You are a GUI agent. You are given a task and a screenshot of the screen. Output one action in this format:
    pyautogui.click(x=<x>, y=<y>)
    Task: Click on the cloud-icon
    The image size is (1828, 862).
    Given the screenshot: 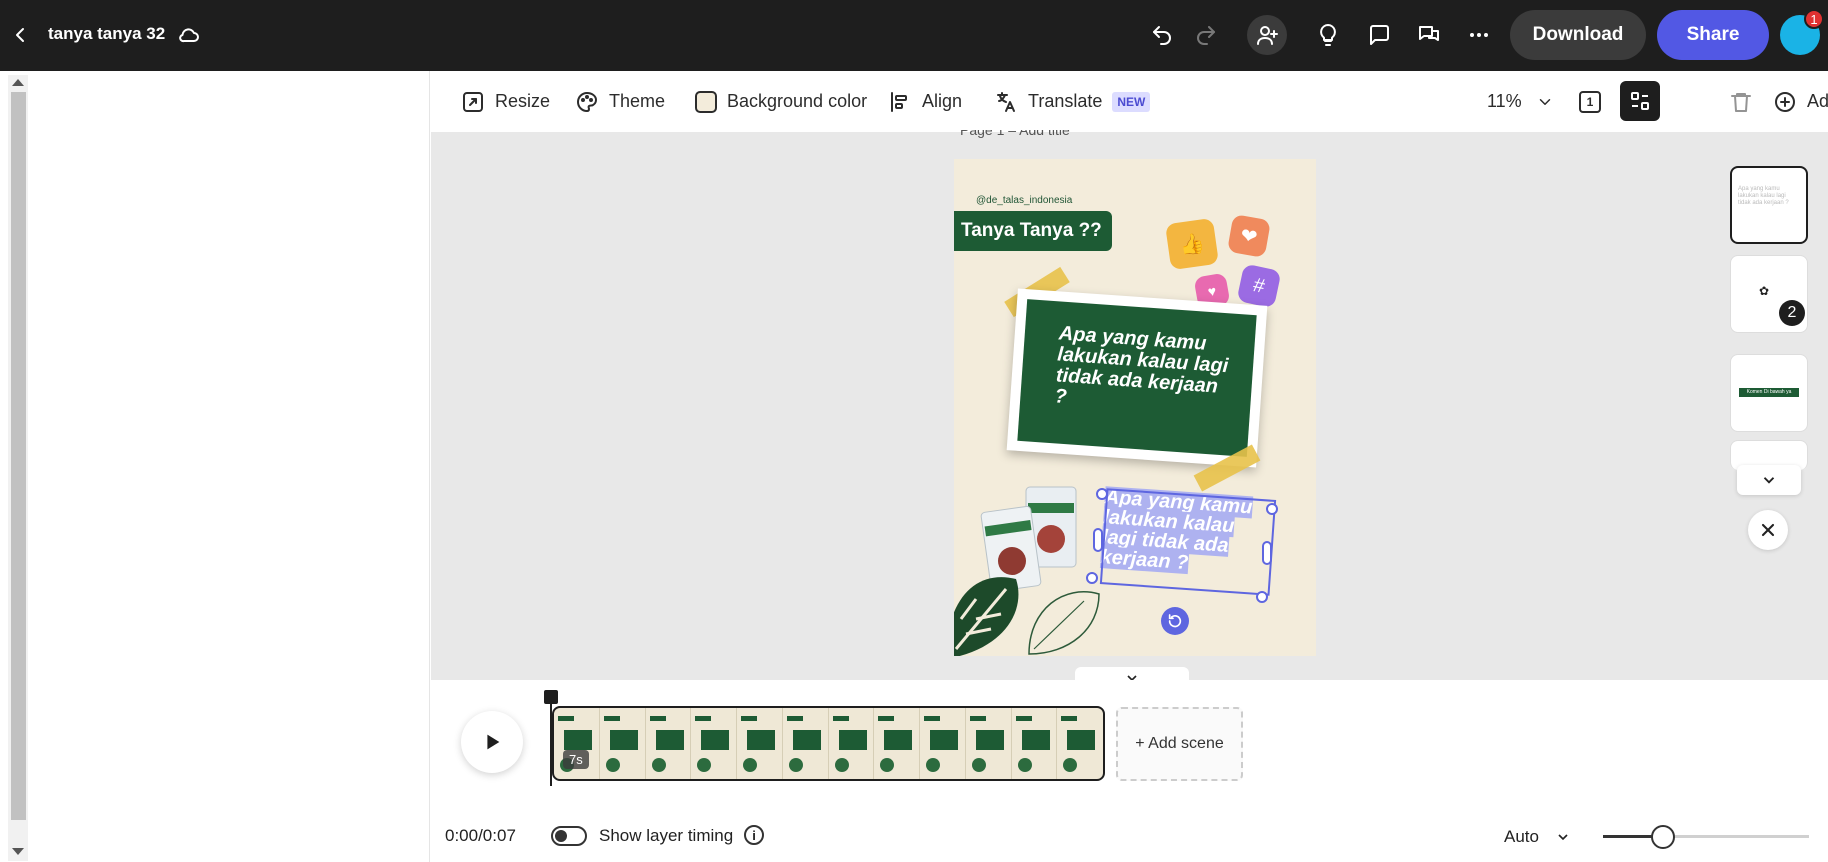 What is the action you would take?
    pyautogui.click(x=189, y=35)
    